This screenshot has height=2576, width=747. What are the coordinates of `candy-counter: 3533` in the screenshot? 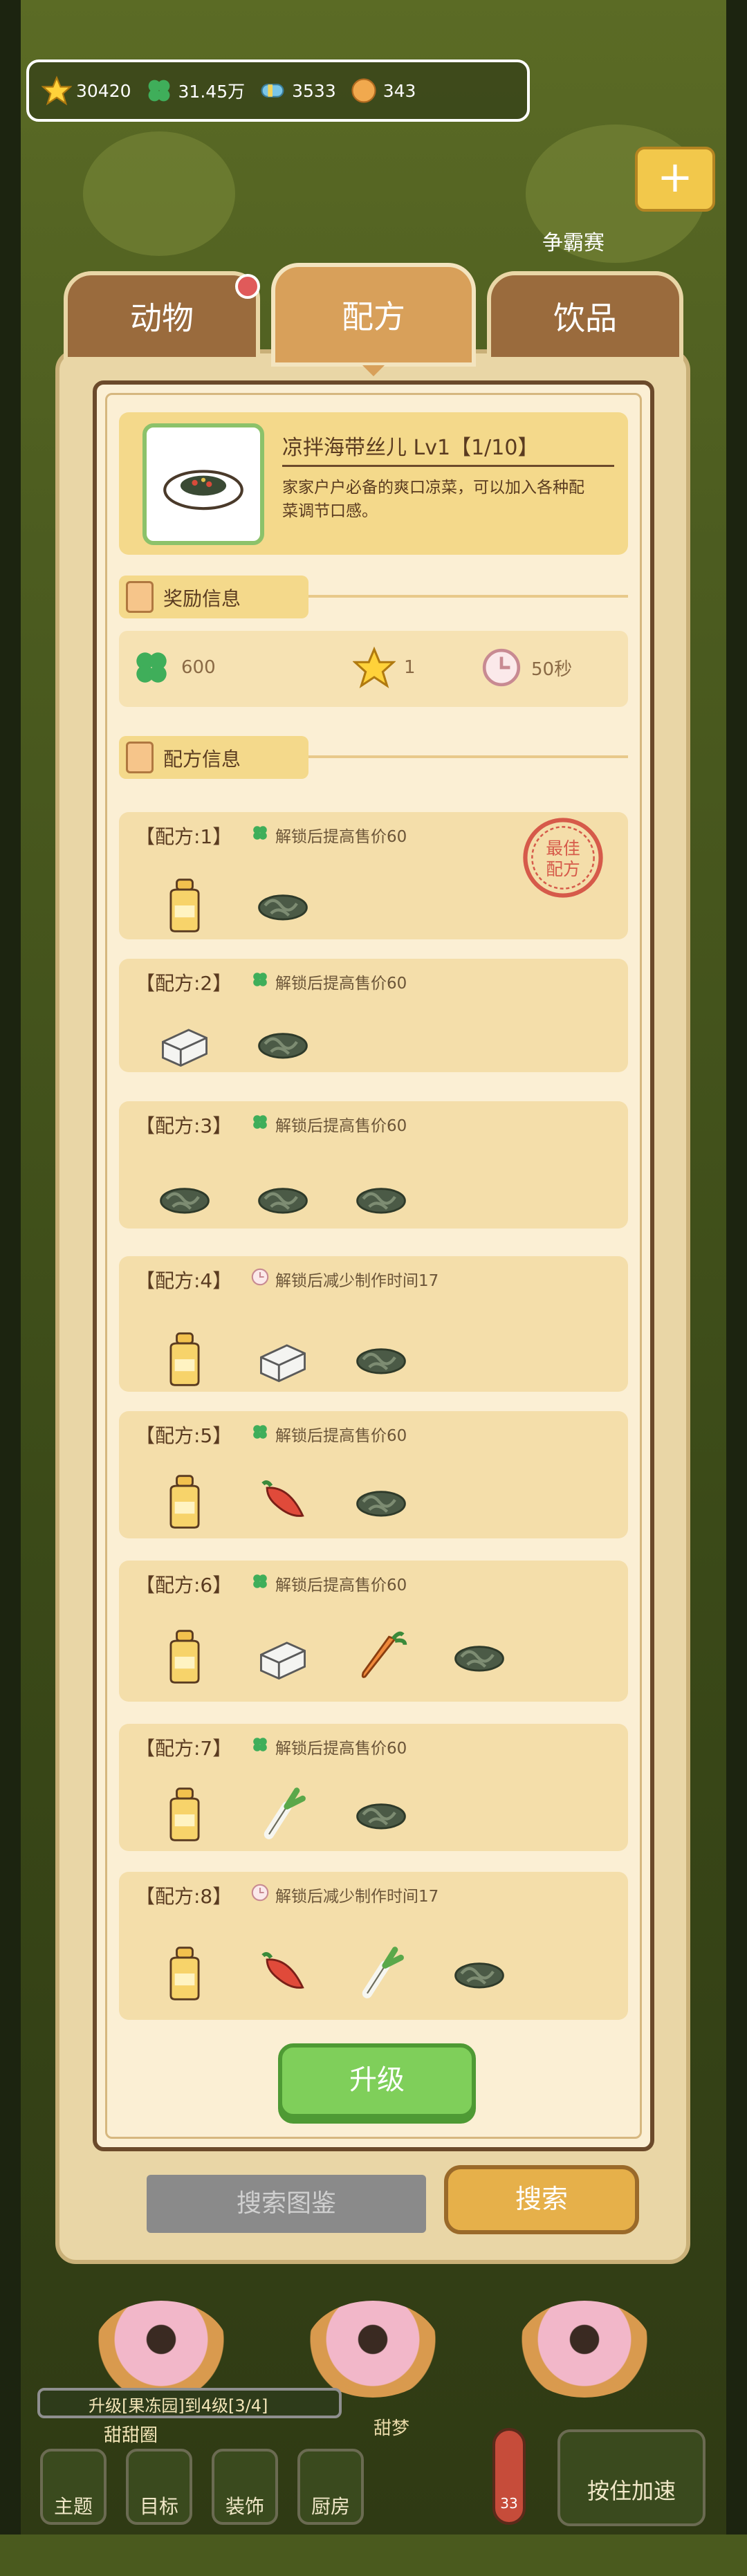 It's located at (296, 90).